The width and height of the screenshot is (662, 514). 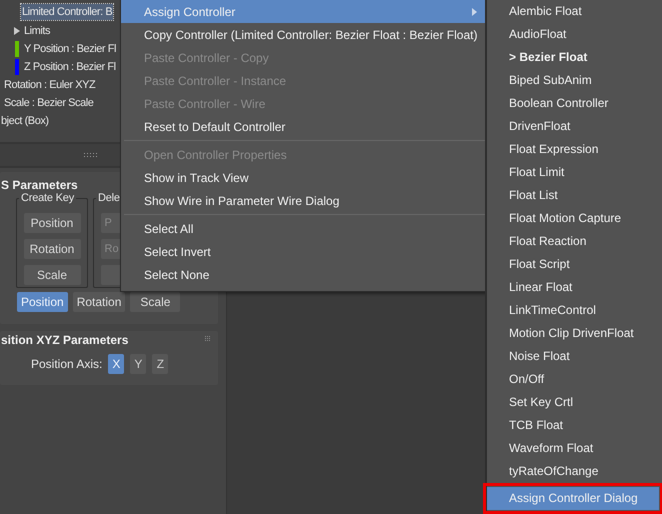 I want to click on axis-button: Y, so click(x=138, y=364).